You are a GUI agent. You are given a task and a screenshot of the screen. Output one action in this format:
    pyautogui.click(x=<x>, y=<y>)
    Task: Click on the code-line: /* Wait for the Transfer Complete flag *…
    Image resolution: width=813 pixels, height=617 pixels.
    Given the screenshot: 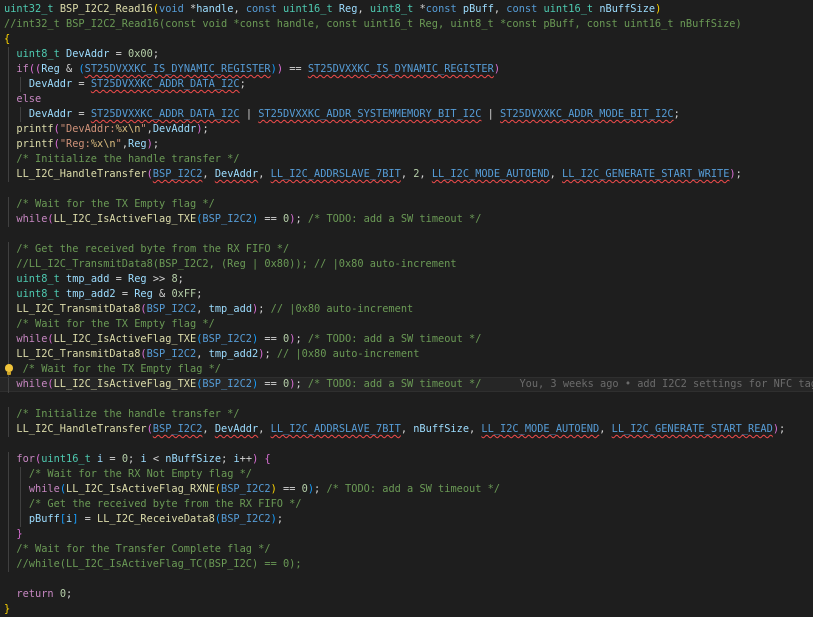 What is the action you would take?
    pyautogui.click(x=406, y=549)
    